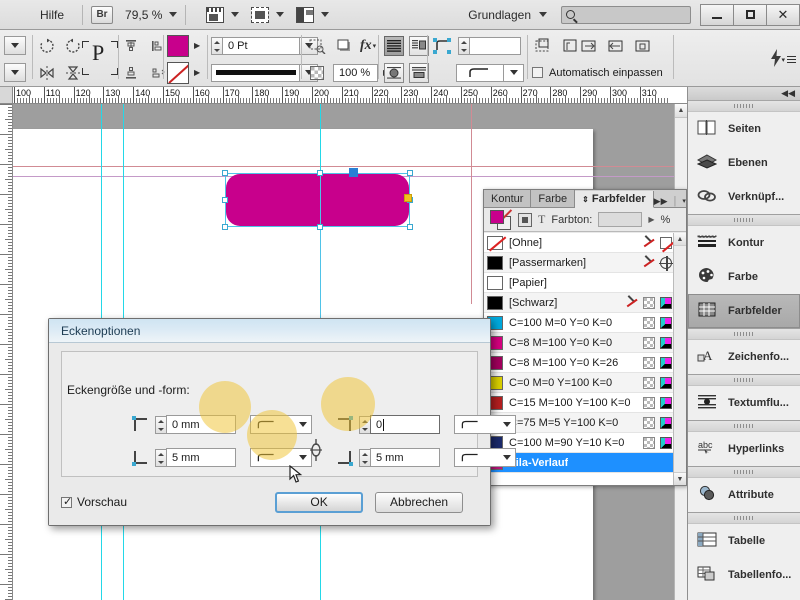 Image resolution: width=800 pixels, height=600 pixels. Describe the element at coordinates (419, 45) in the screenshot. I see `text-wrap-left-button` at that location.